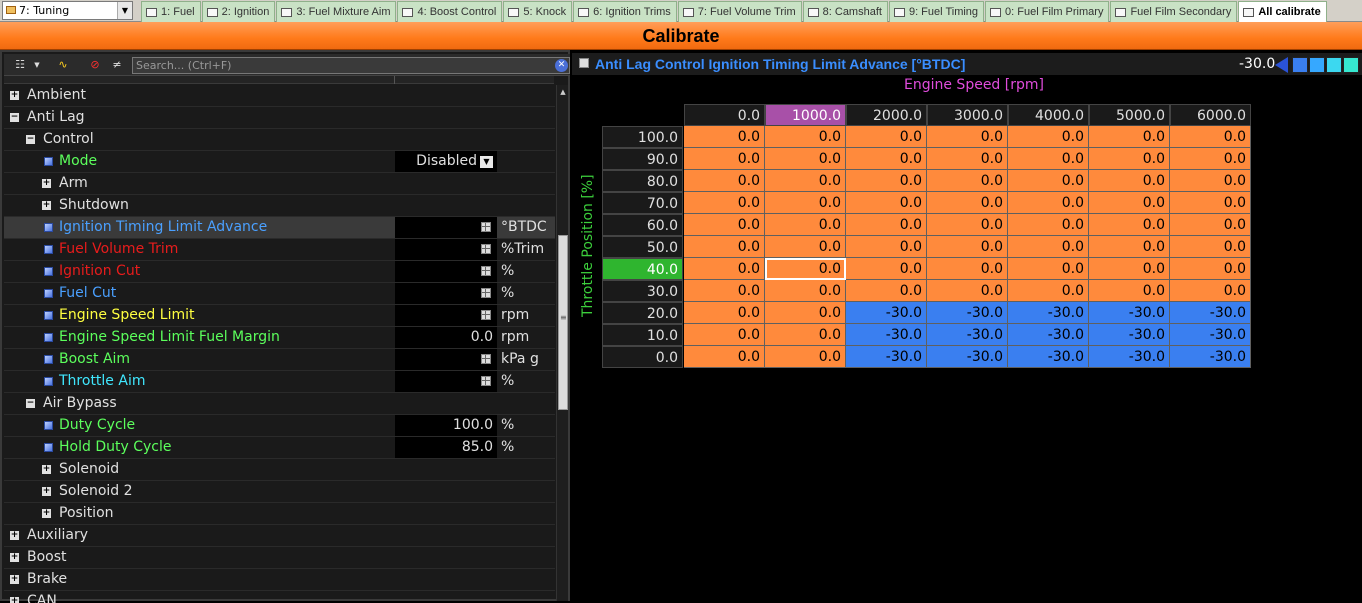  What do you see at coordinates (279, 140) in the screenshot?
I see `tree-item: − Control` at bounding box center [279, 140].